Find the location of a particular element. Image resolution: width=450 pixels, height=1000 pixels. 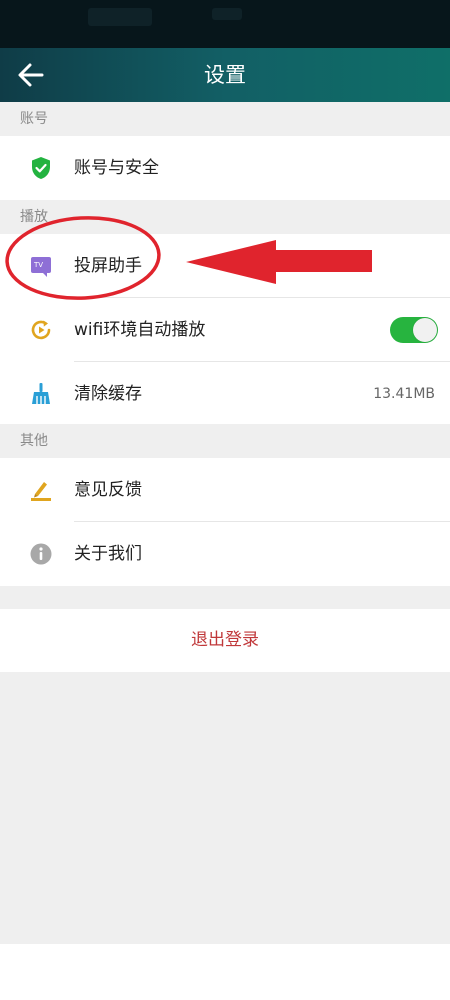

settings-item-feedback: 意见反馈 is located at coordinates (225, 490).